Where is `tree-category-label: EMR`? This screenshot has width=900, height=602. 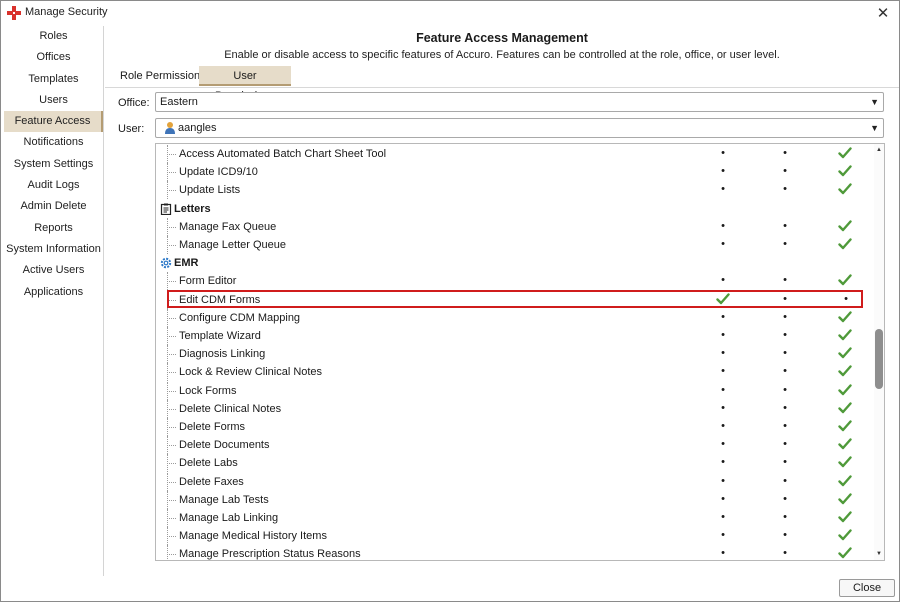
tree-category-label: EMR is located at coordinates (186, 263).